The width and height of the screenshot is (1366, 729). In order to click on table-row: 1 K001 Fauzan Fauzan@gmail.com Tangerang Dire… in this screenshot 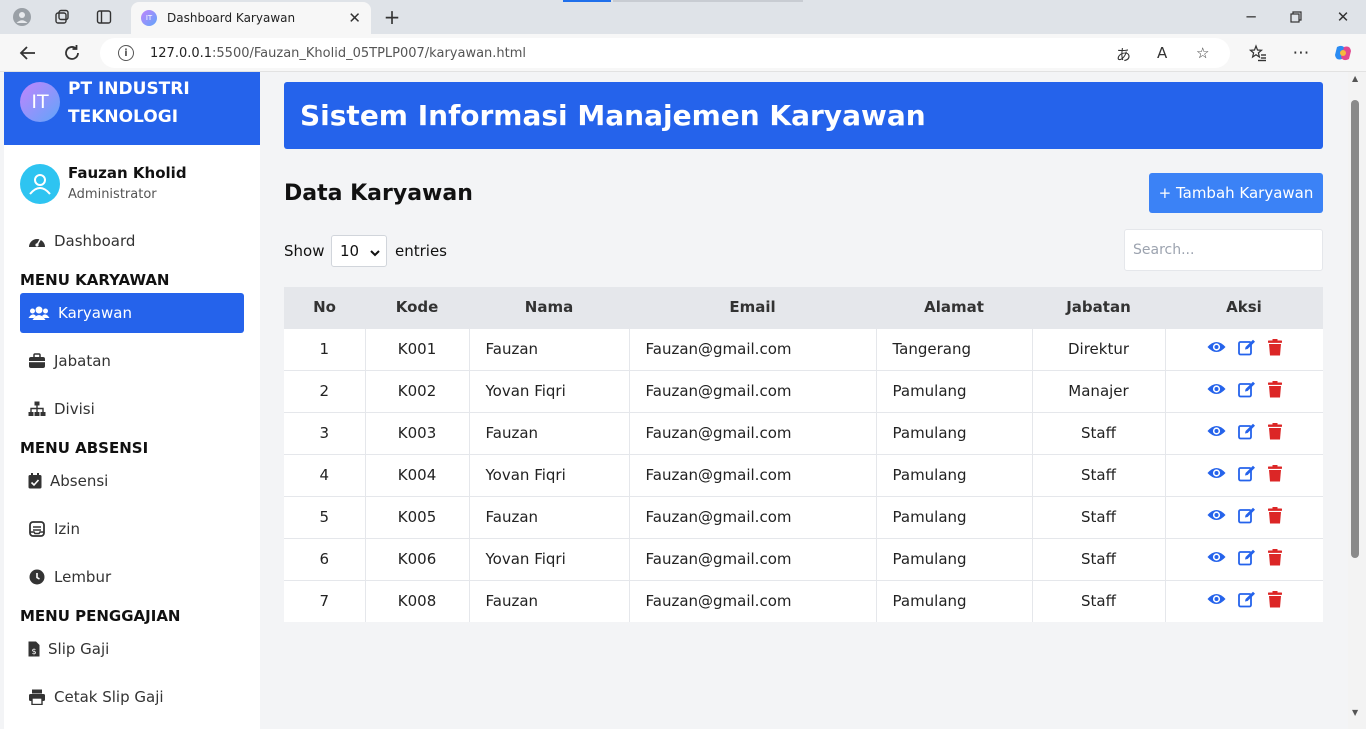, I will do `click(803, 348)`.